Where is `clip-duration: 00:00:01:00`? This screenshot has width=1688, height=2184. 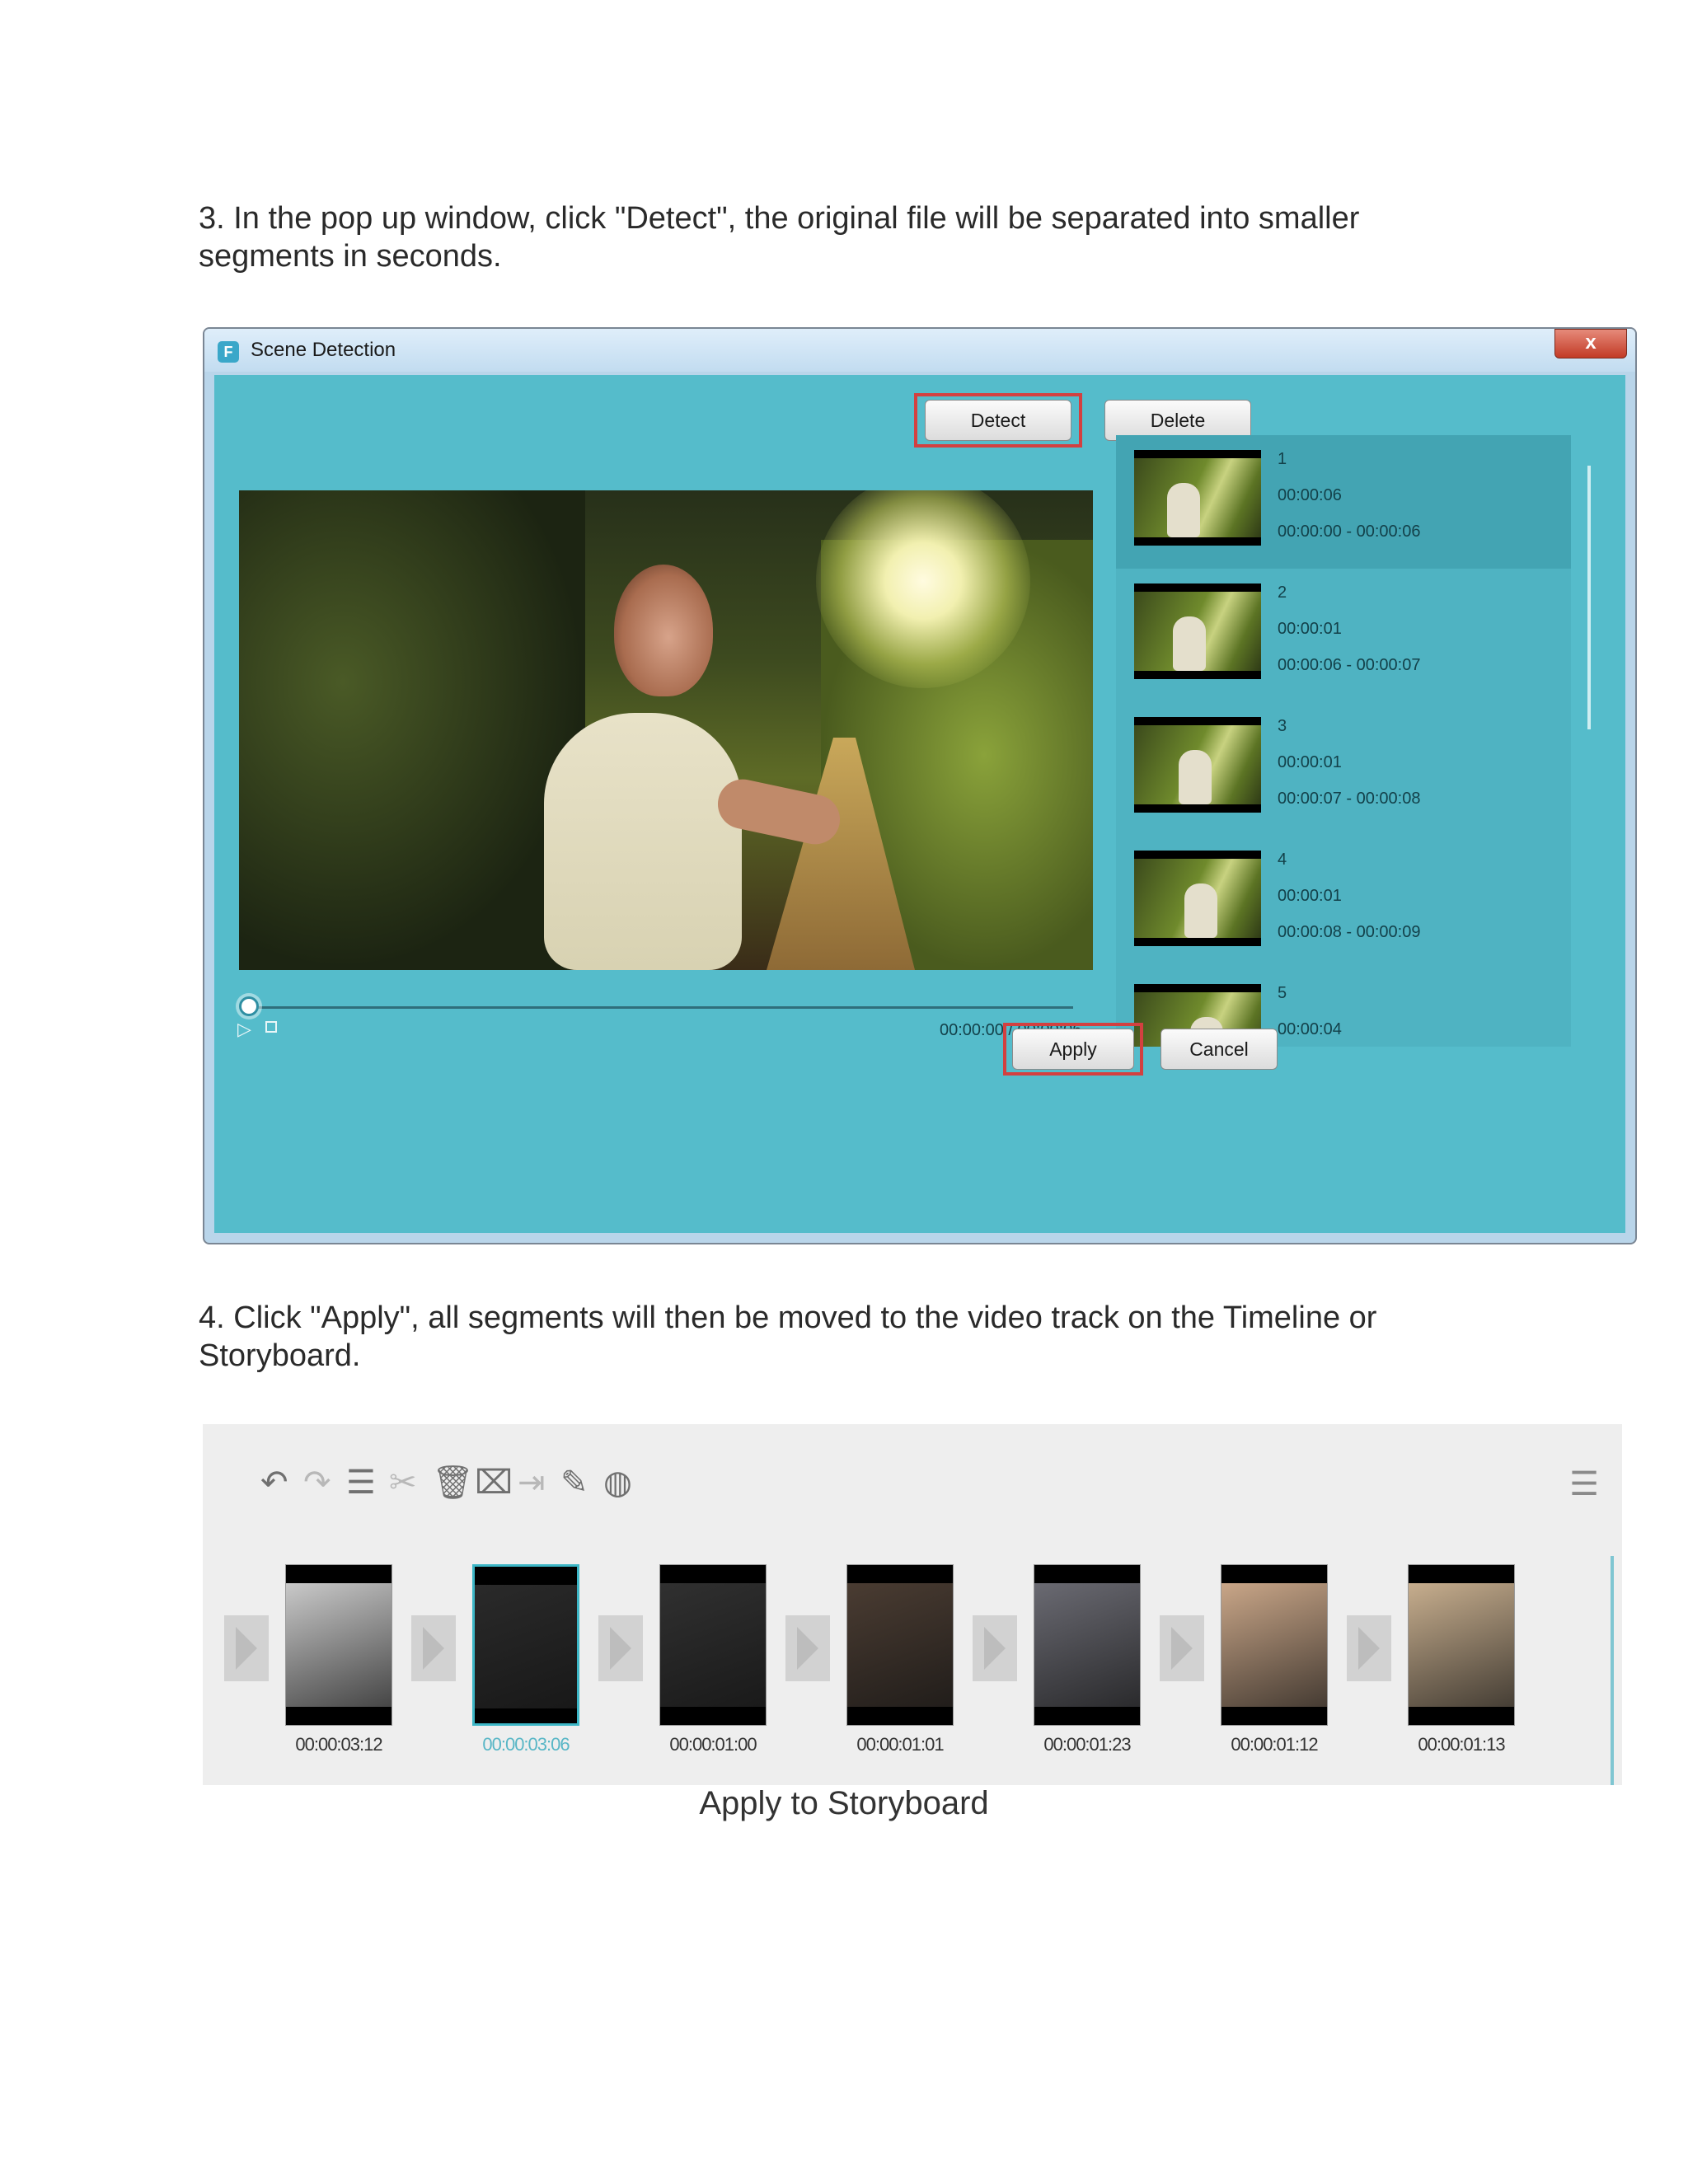 clip-duration: 00:00:01:00 is located at coordinates (713, 1744).